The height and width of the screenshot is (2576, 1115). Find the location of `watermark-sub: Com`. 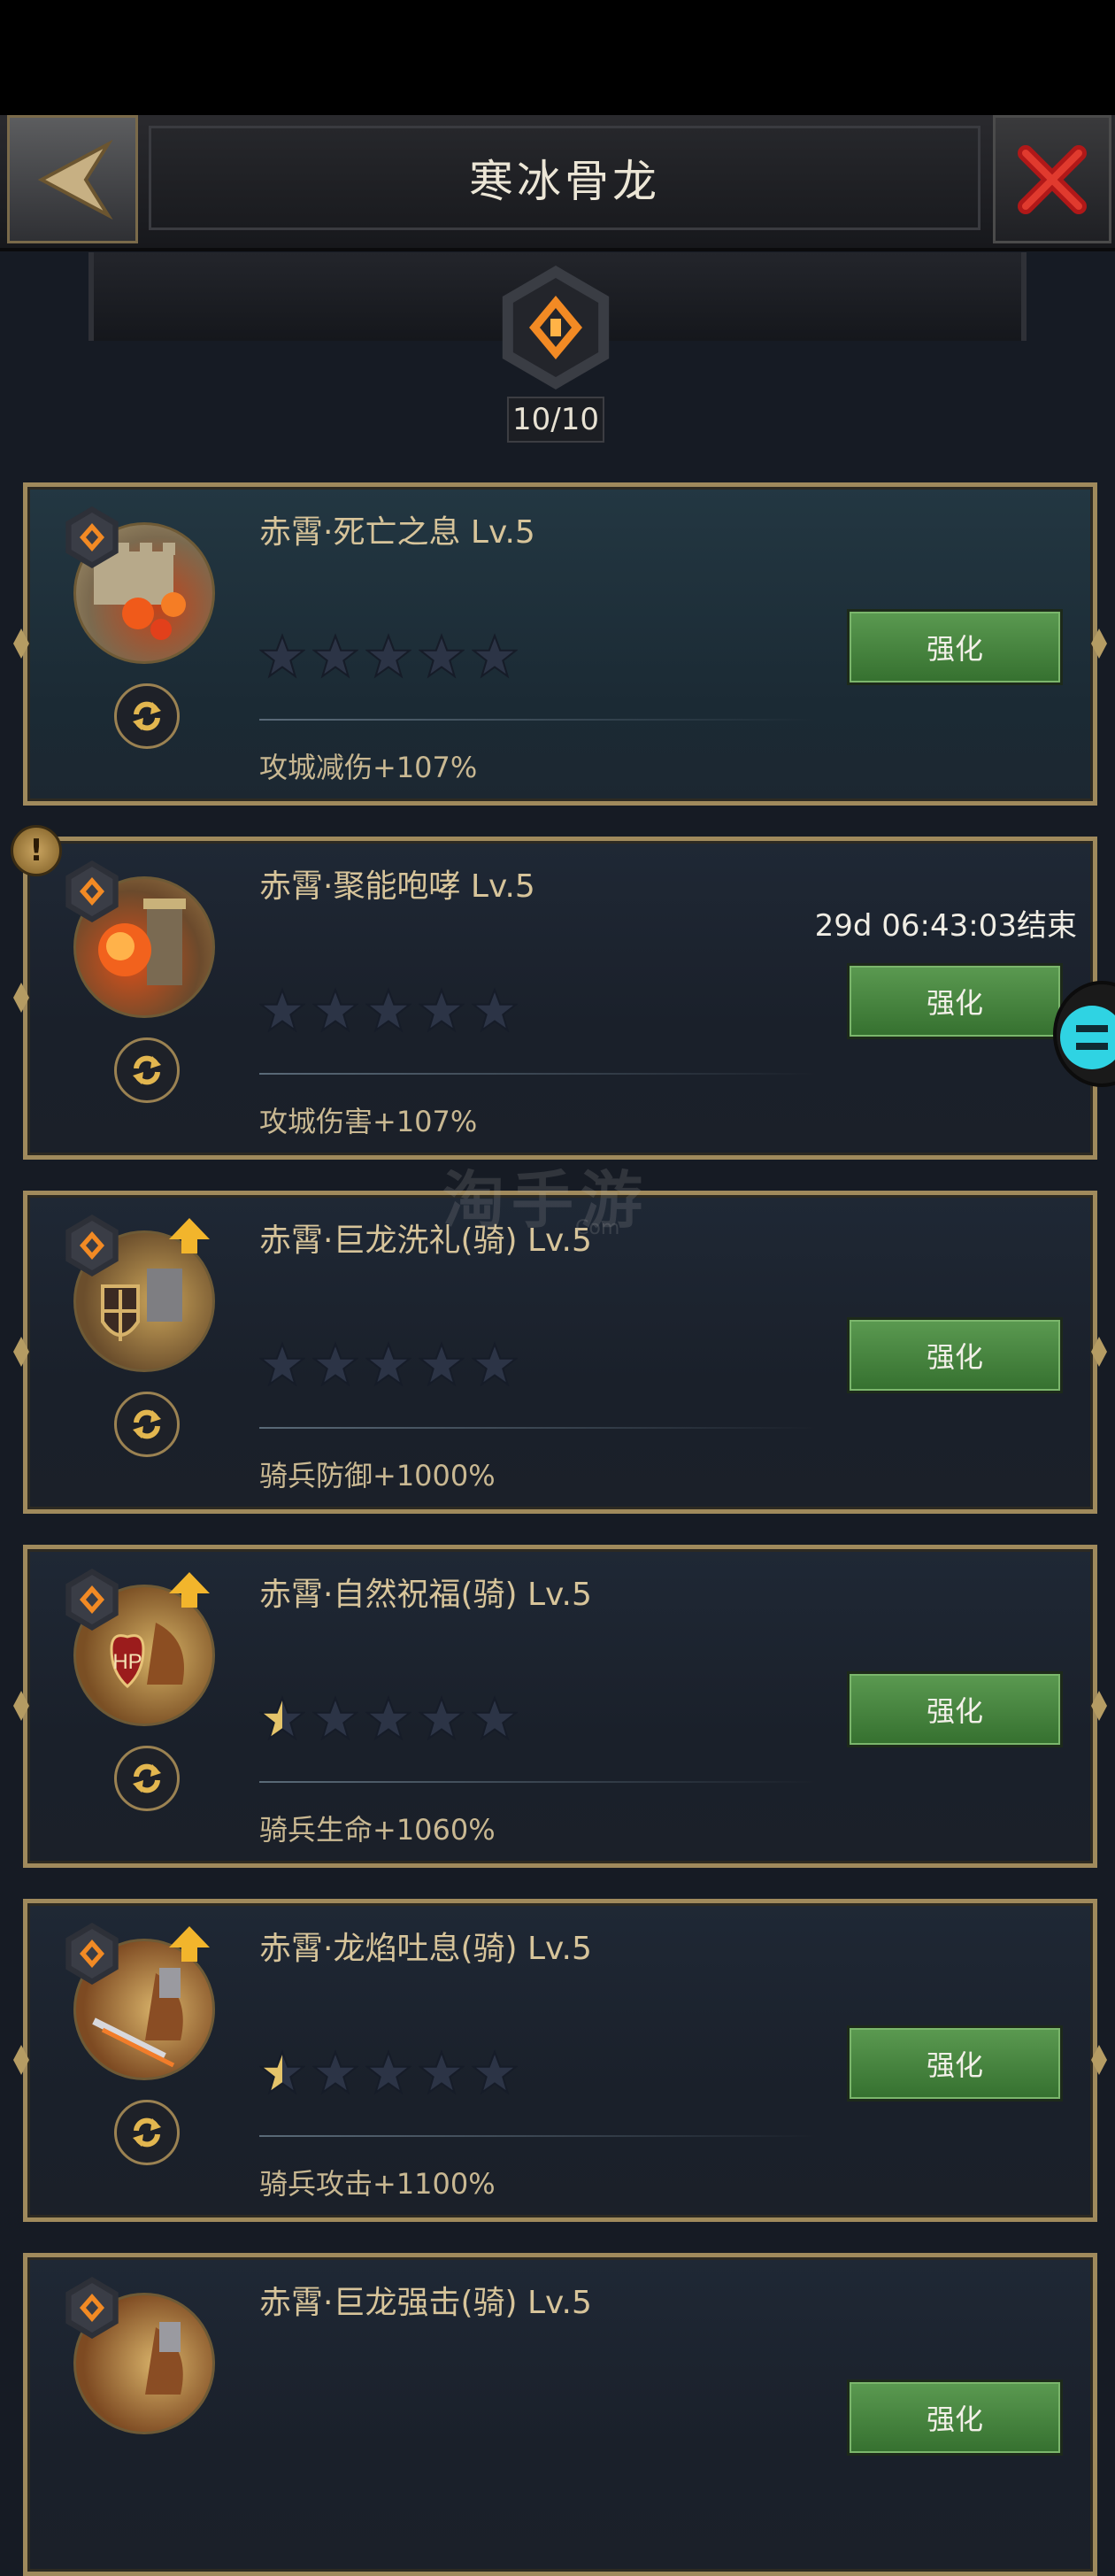

watermark-sub: Com is located at coordinates (597, 1228).